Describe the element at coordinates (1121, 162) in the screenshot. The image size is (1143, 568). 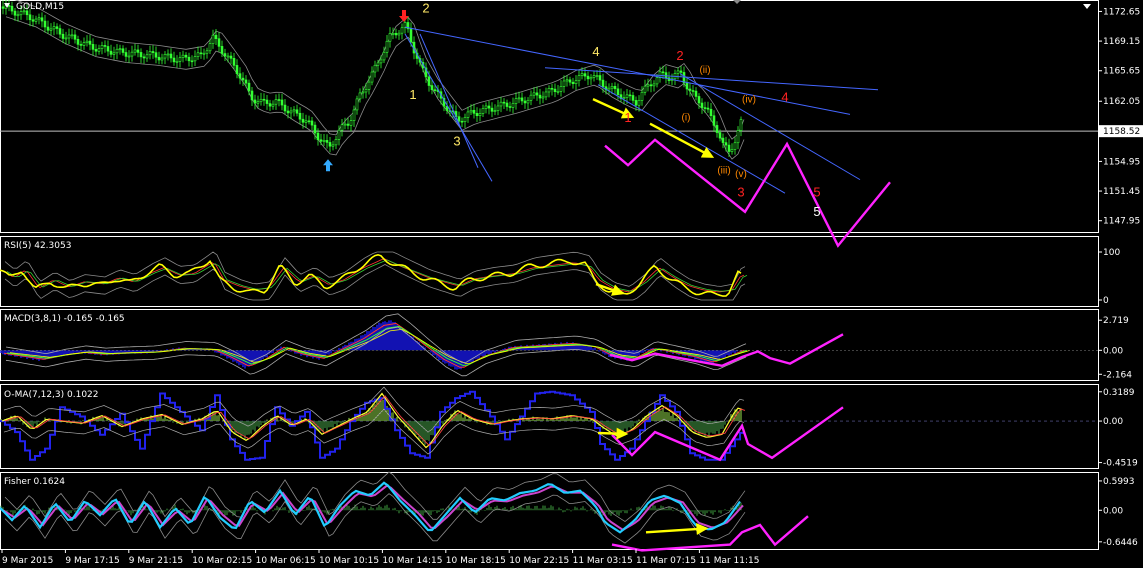
I see `price-tick-label: 1154.95` at that location.